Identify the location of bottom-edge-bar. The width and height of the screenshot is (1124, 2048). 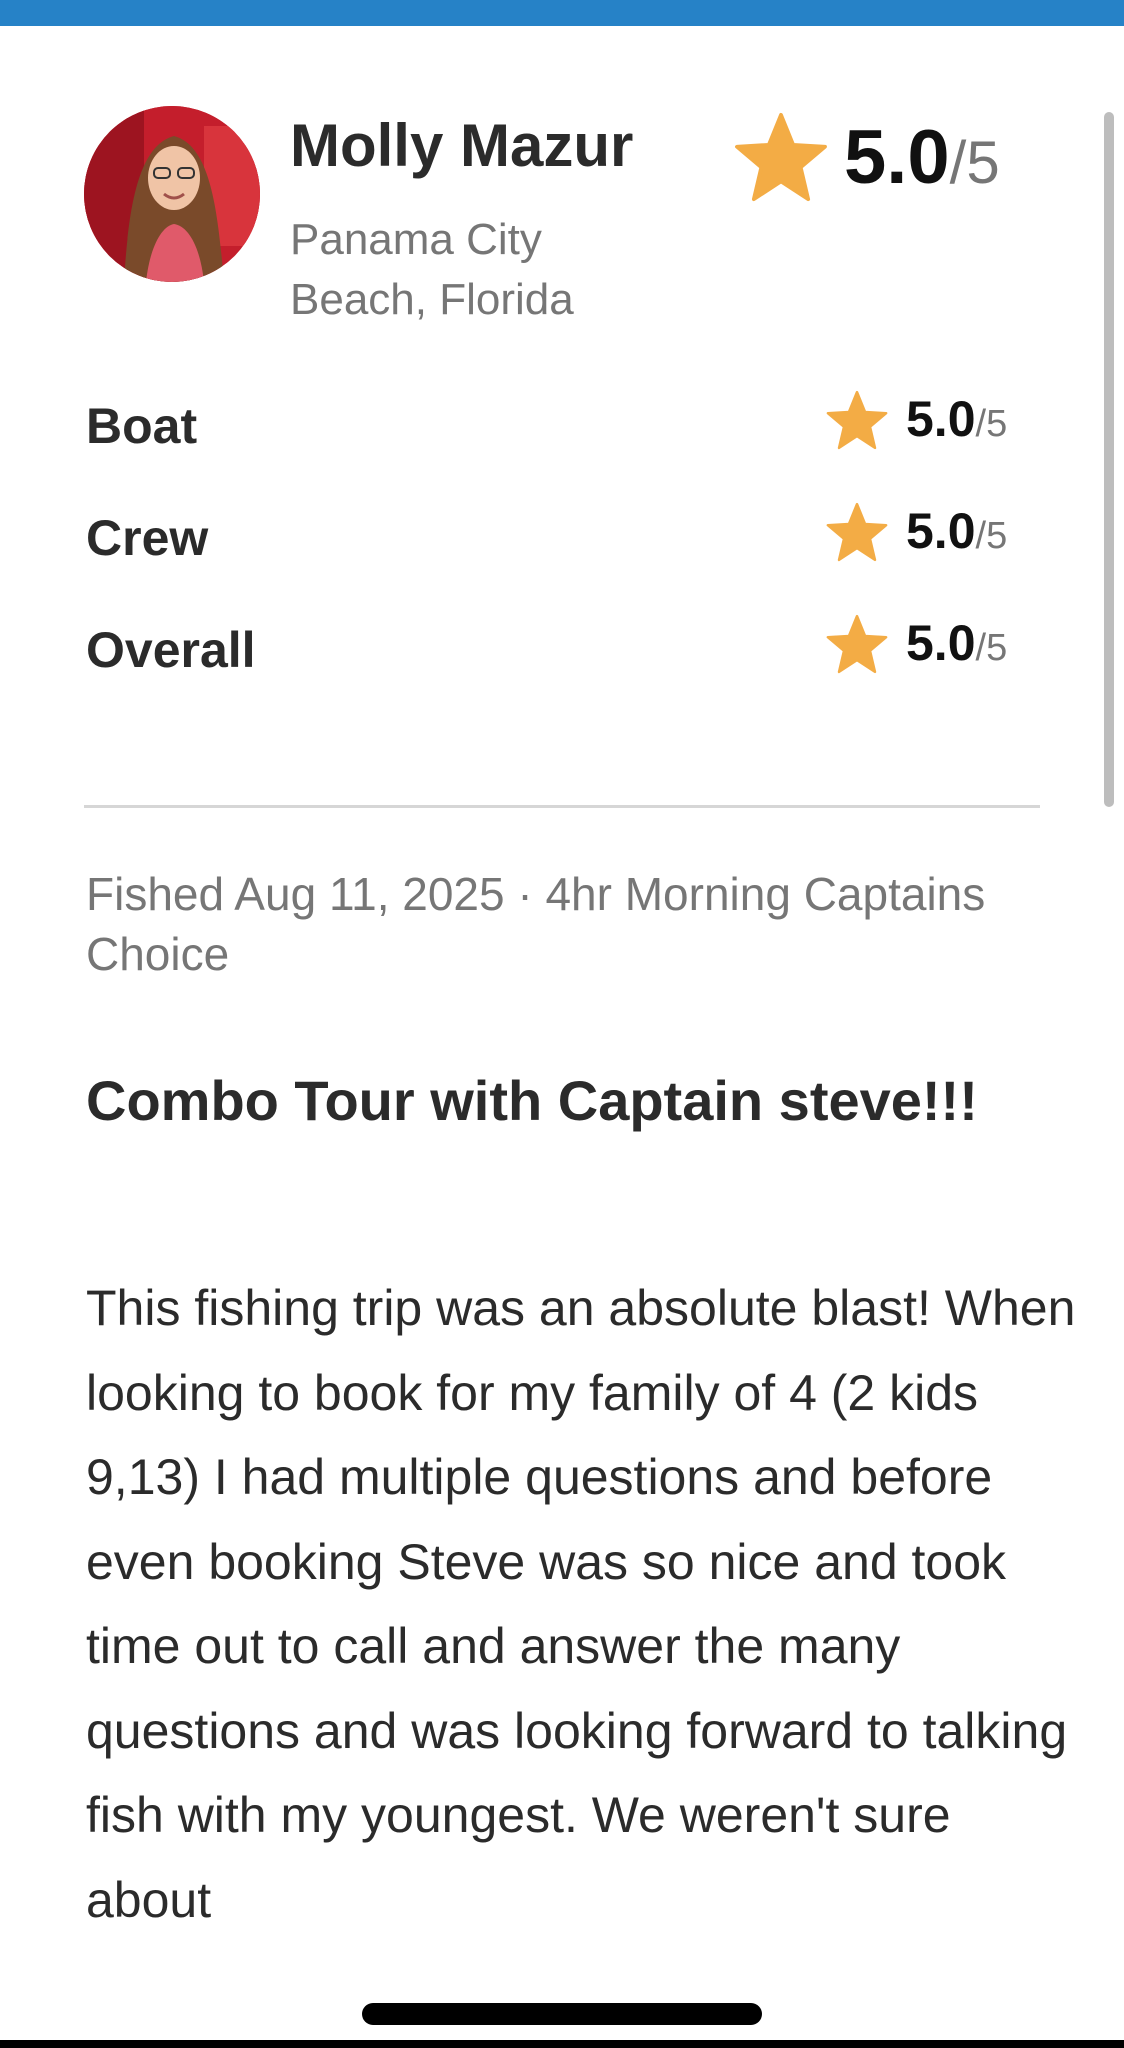
(562, 2044).